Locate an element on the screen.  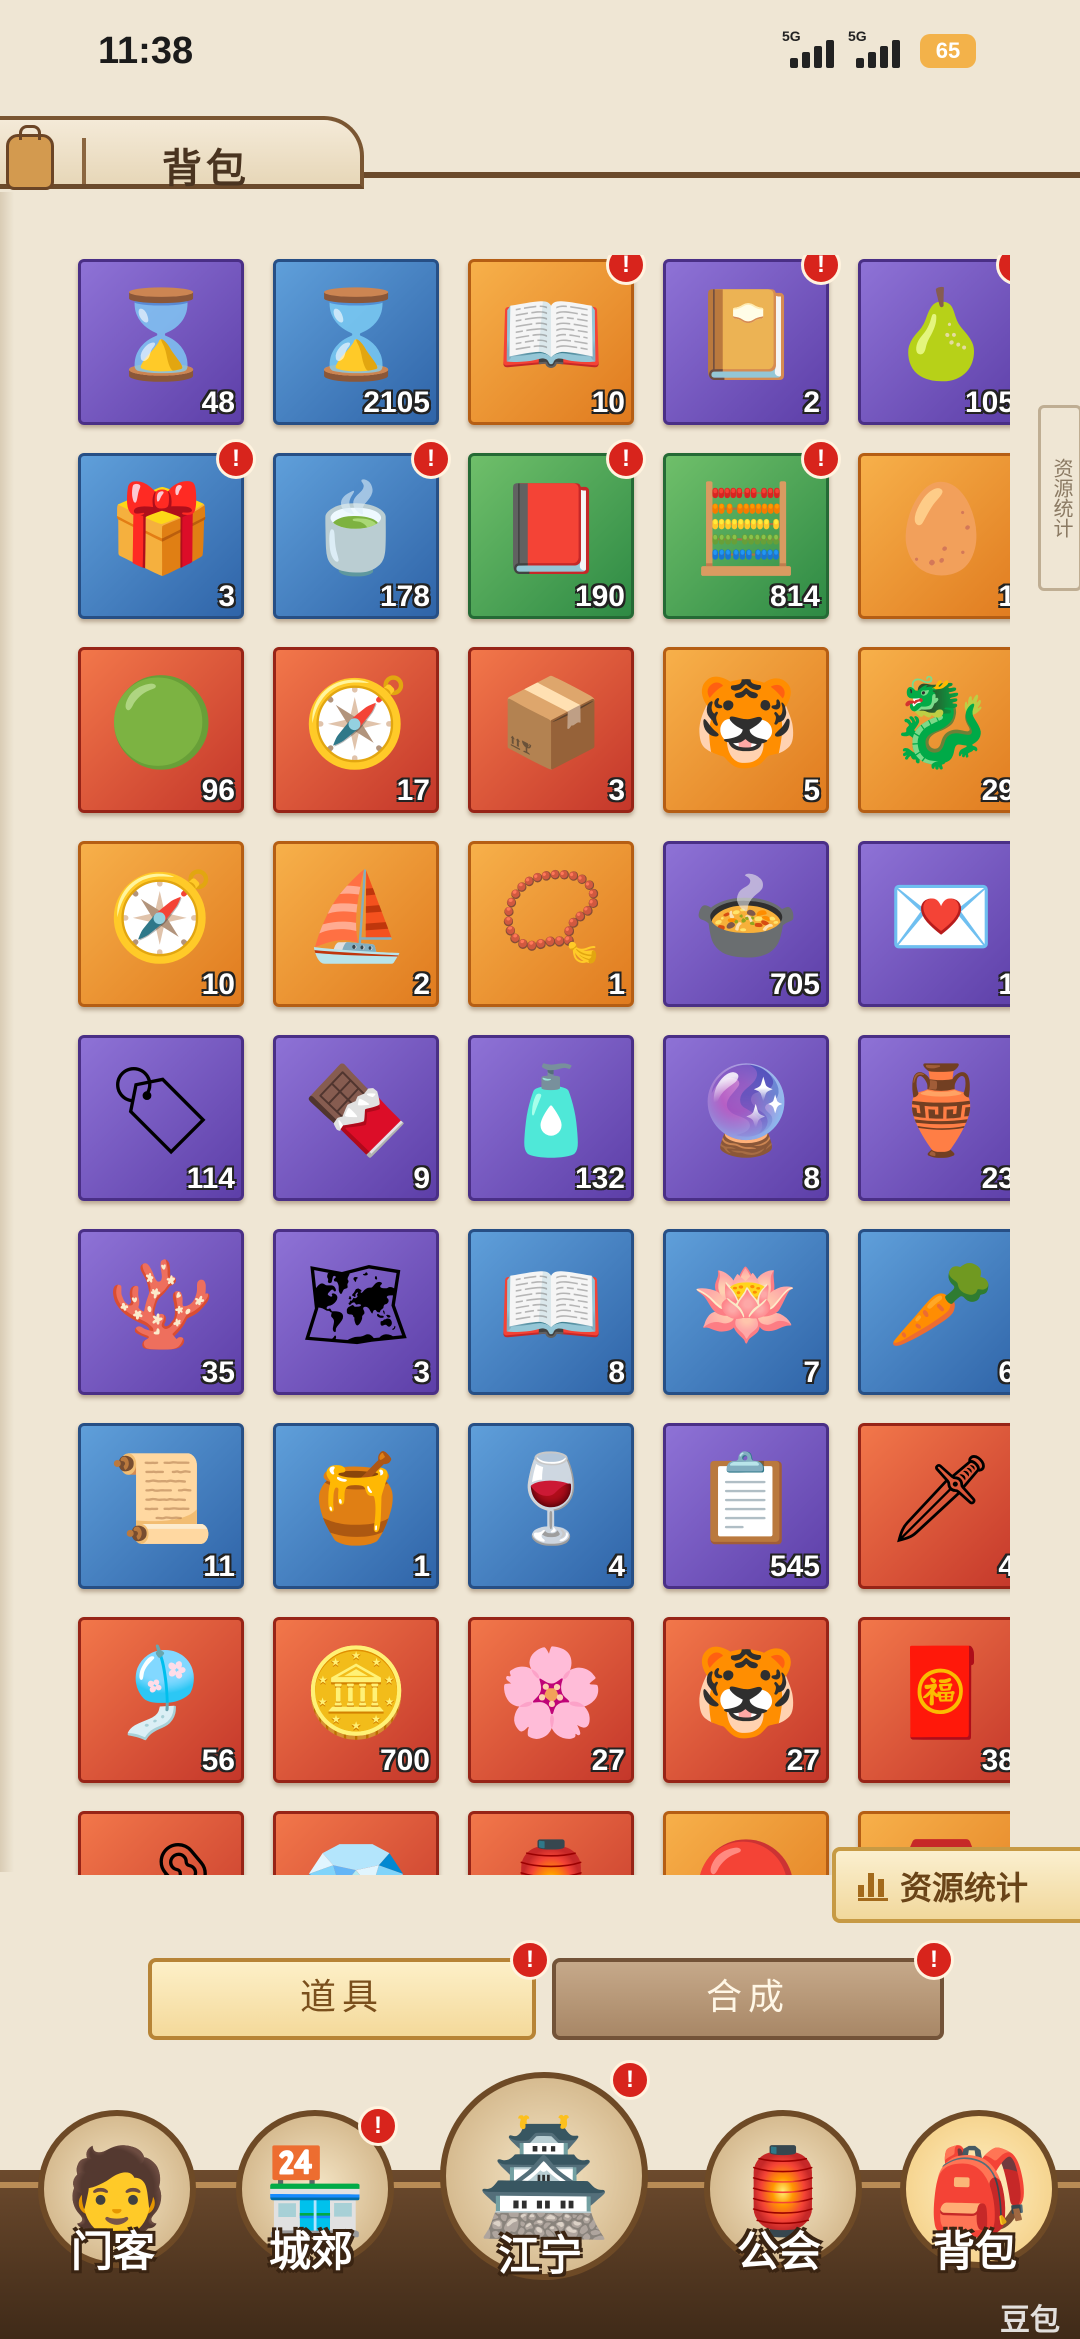
item-count: 2105 is located at coordinates (396, 402).